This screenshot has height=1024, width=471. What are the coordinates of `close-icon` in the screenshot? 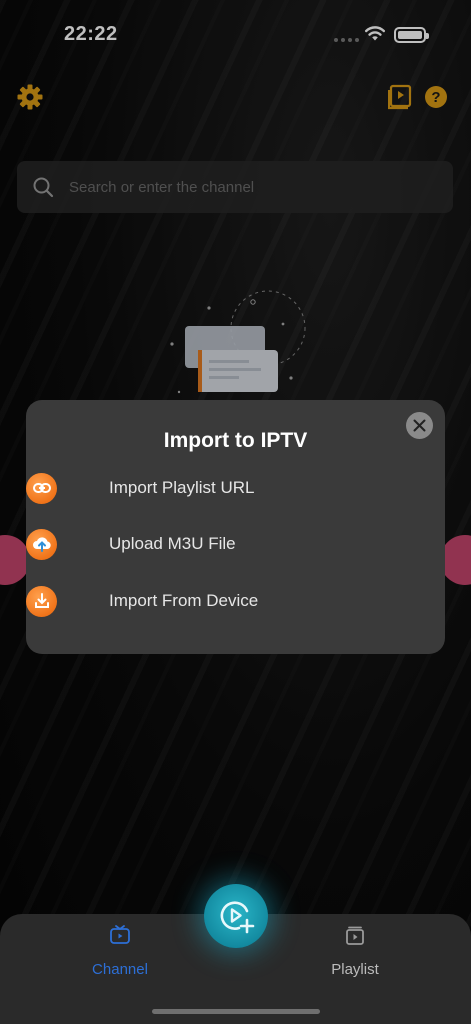 It's located at (419, 425).